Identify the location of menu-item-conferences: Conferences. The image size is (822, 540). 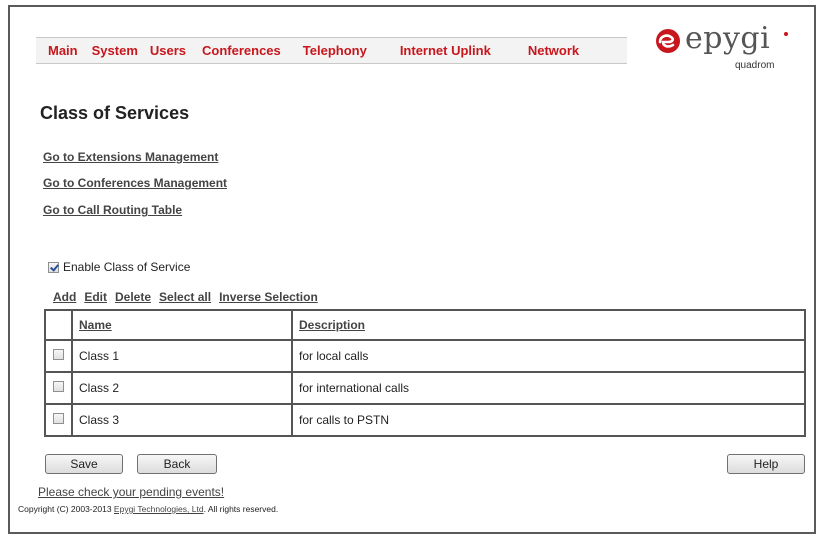
(241, 50).